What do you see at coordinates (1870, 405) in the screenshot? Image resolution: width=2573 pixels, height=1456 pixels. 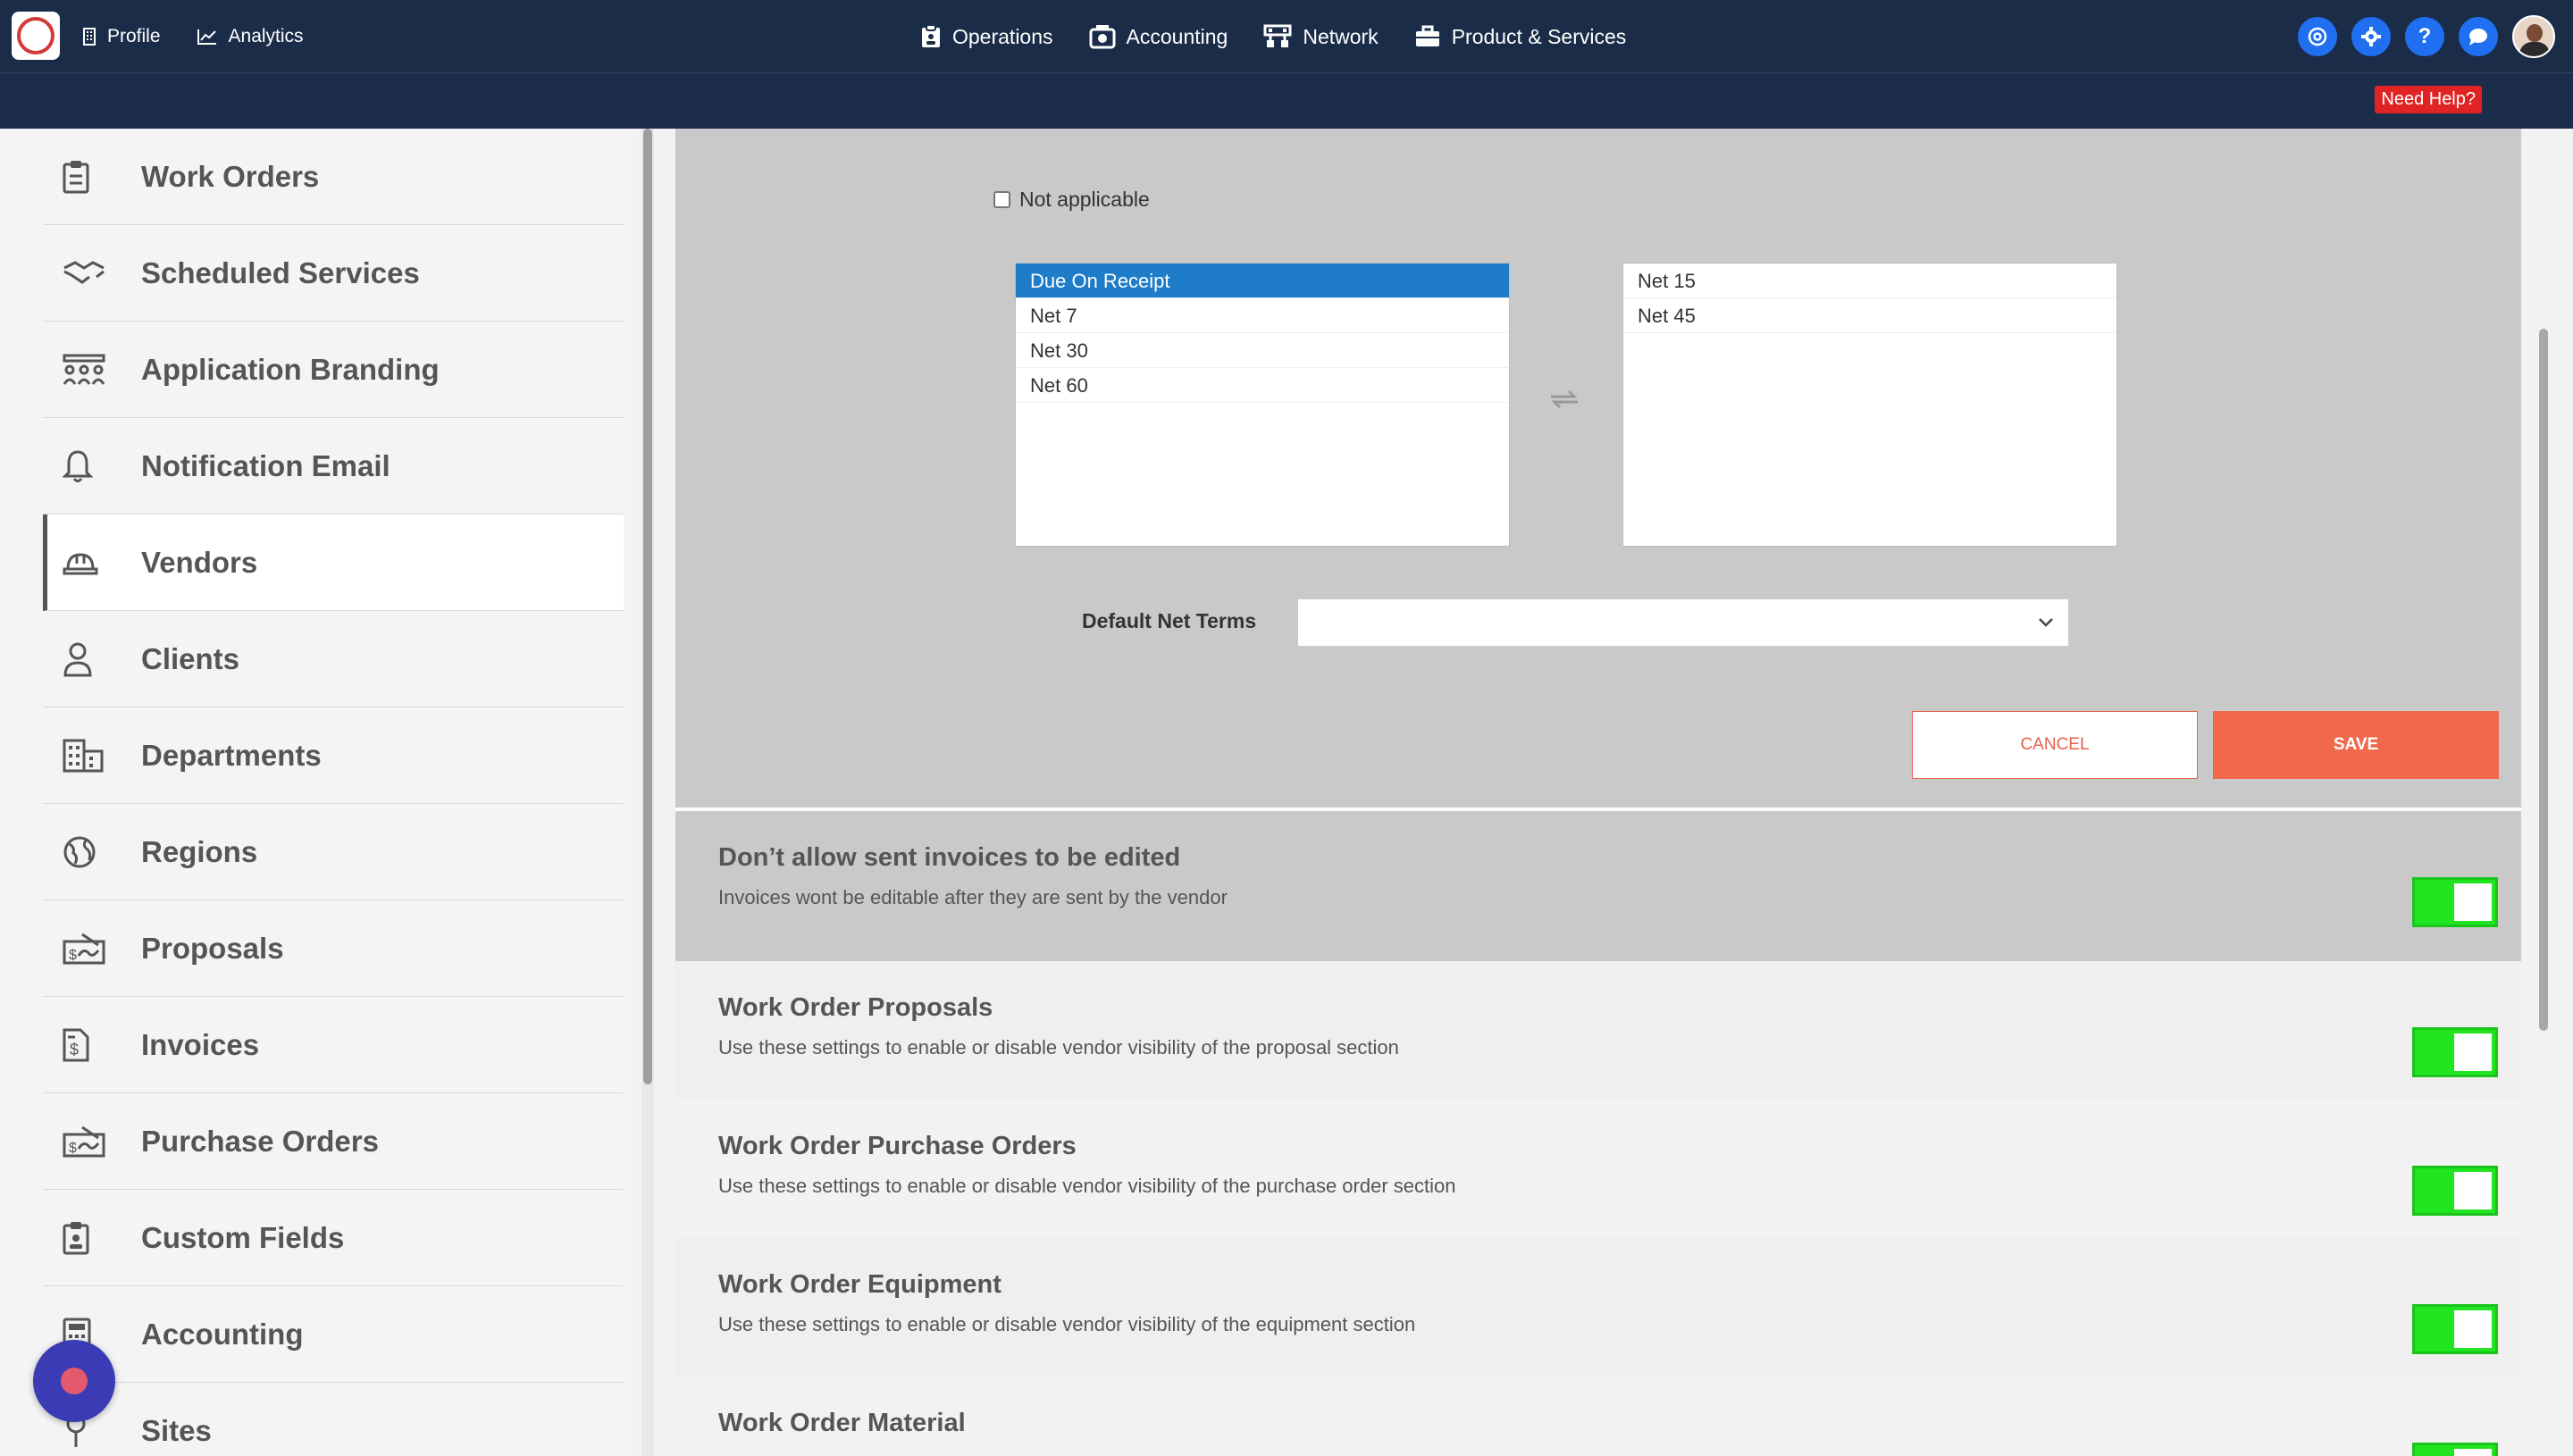 I see `chosen-terms-list: Net 15 Net 45` at bounding box center [1870, 405].